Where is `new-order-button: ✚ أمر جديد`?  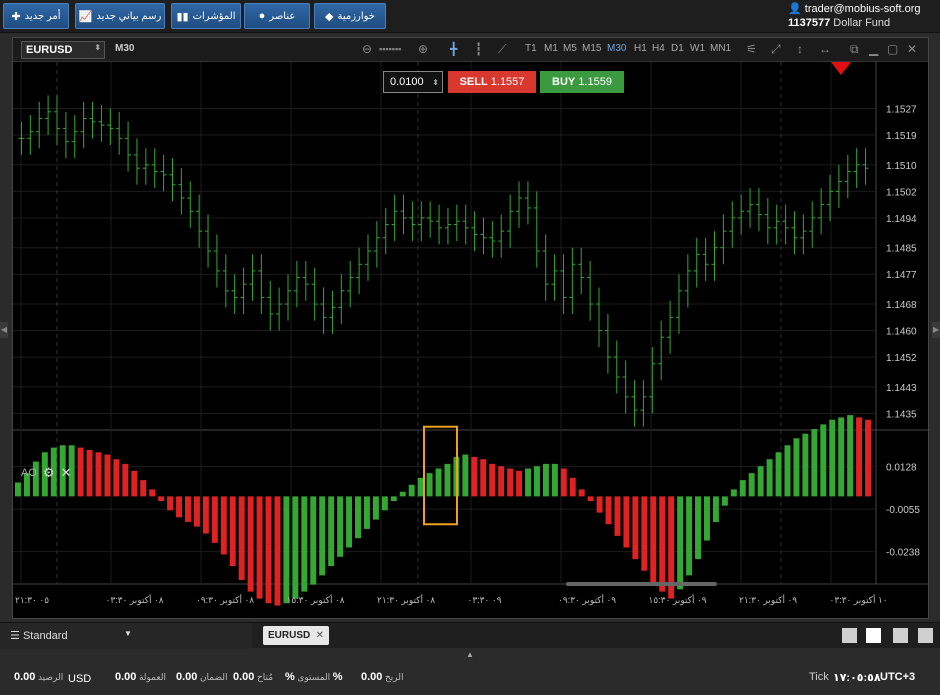 new-order-button: ✚ أمر جديد is located at coordinates (36, 16).